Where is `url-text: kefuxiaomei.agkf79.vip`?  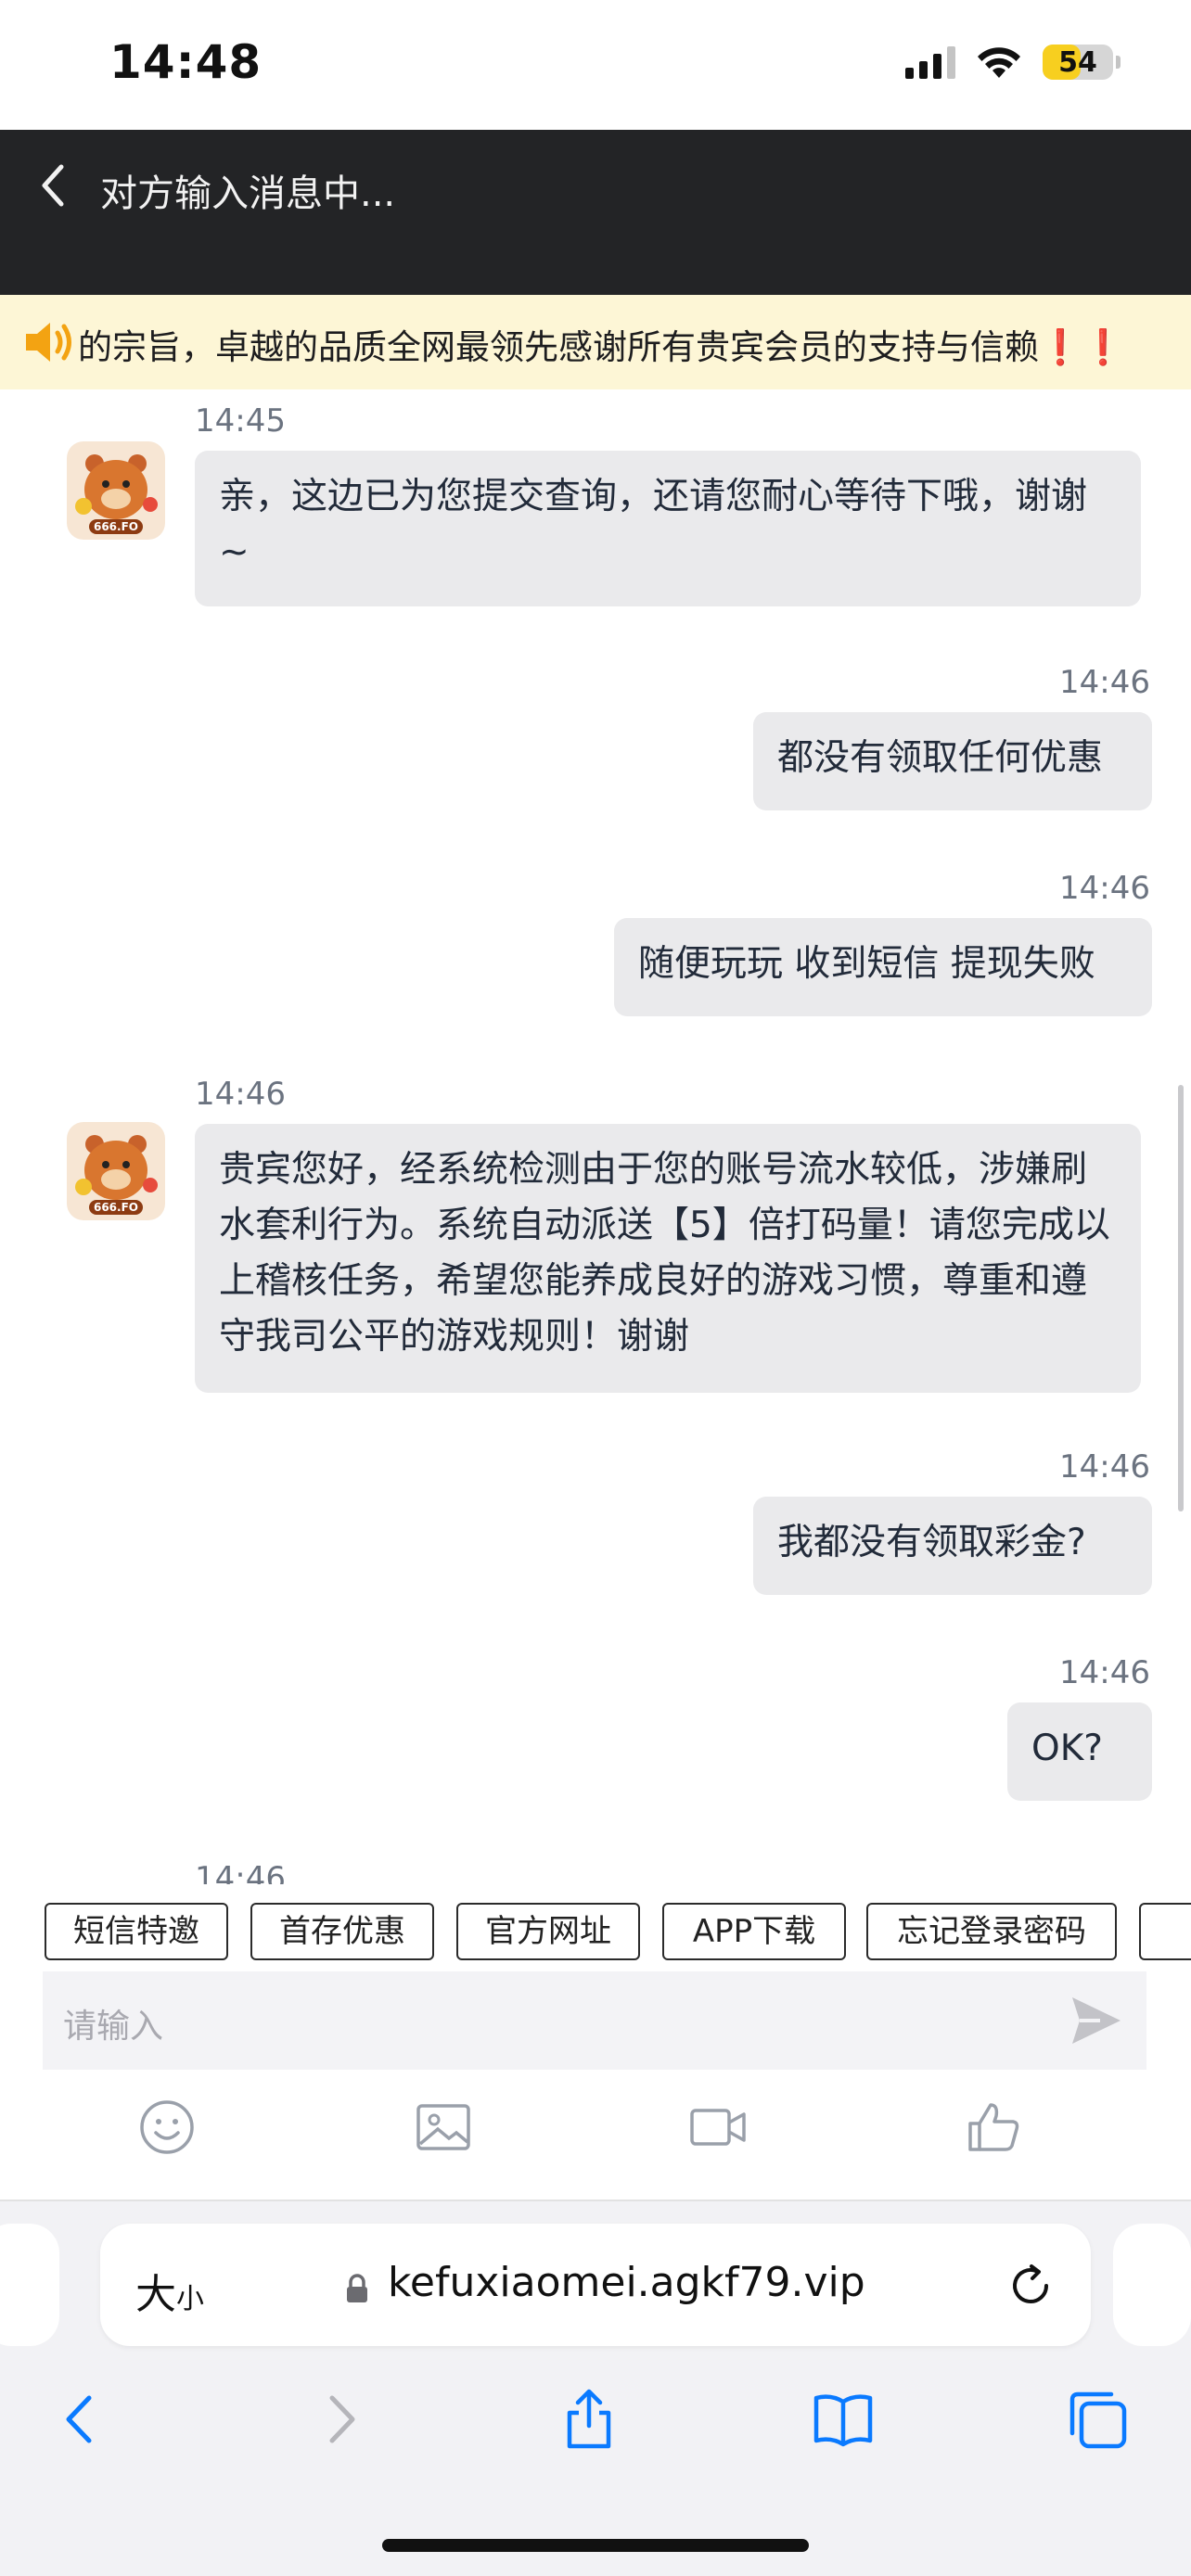
url-text: kefuxiaomei.agkf79.vip is located at coordinates (626, 2283).